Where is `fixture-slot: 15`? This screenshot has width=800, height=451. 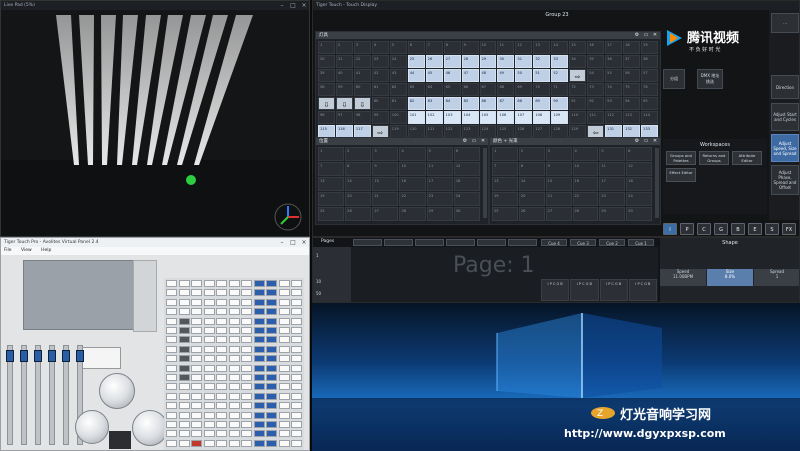 fixture-slot: 15 is located at coordinates (578, 47).